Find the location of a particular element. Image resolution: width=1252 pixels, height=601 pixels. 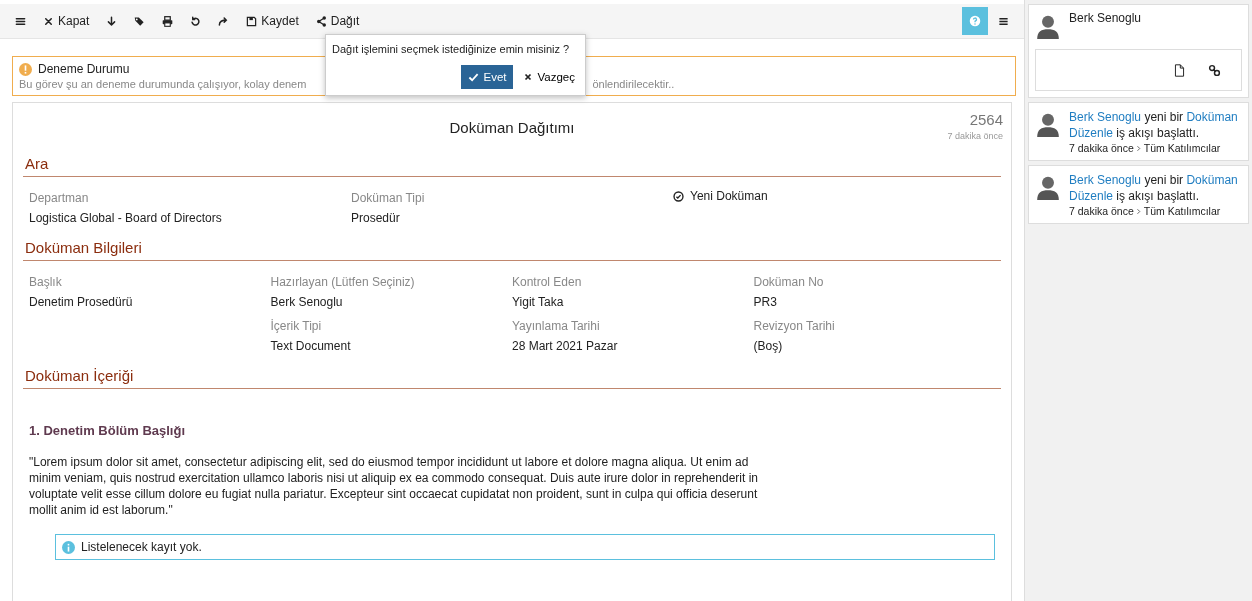

warning-icon is located at coordinates (25, 69).